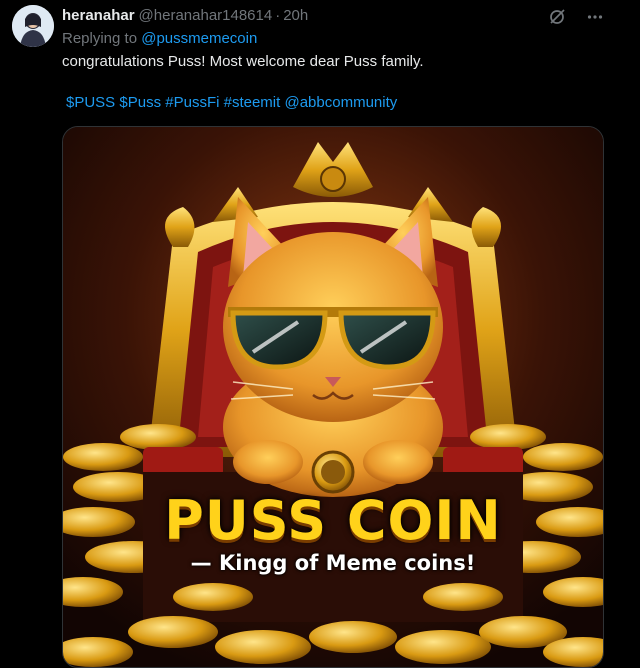 Image resolution: width=640 pixels, height=668 pixels. I want to click on replying-to: Replying to @pussmemecoin, so click(159, 39).